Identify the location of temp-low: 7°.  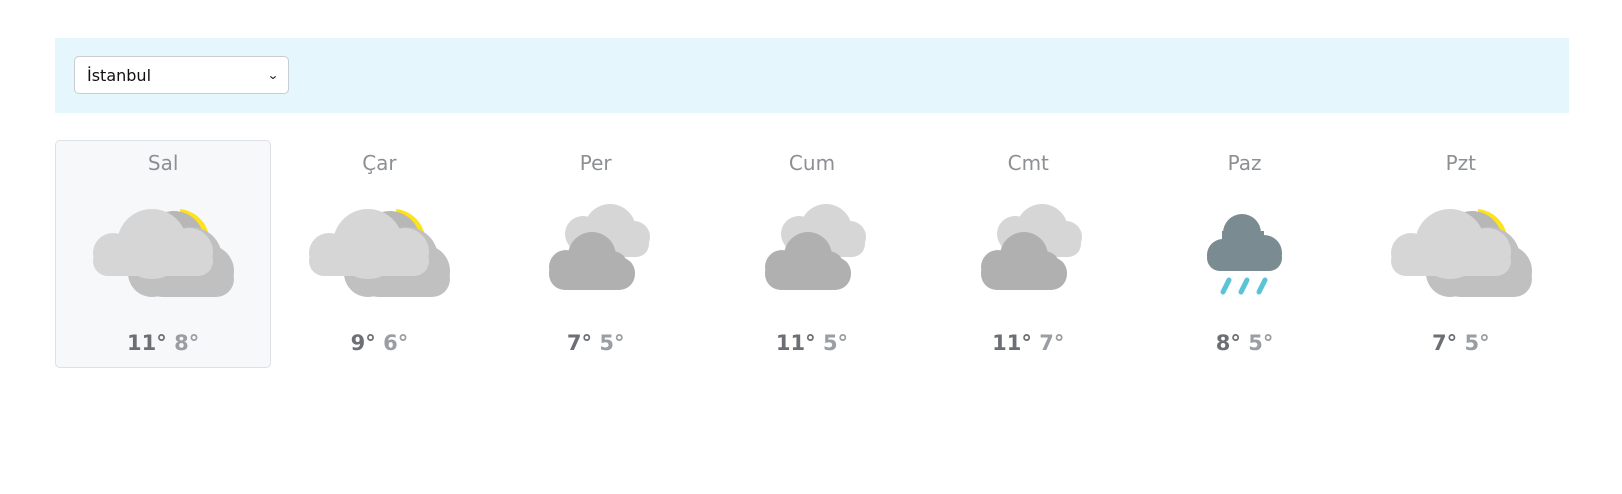
(1052, 343).